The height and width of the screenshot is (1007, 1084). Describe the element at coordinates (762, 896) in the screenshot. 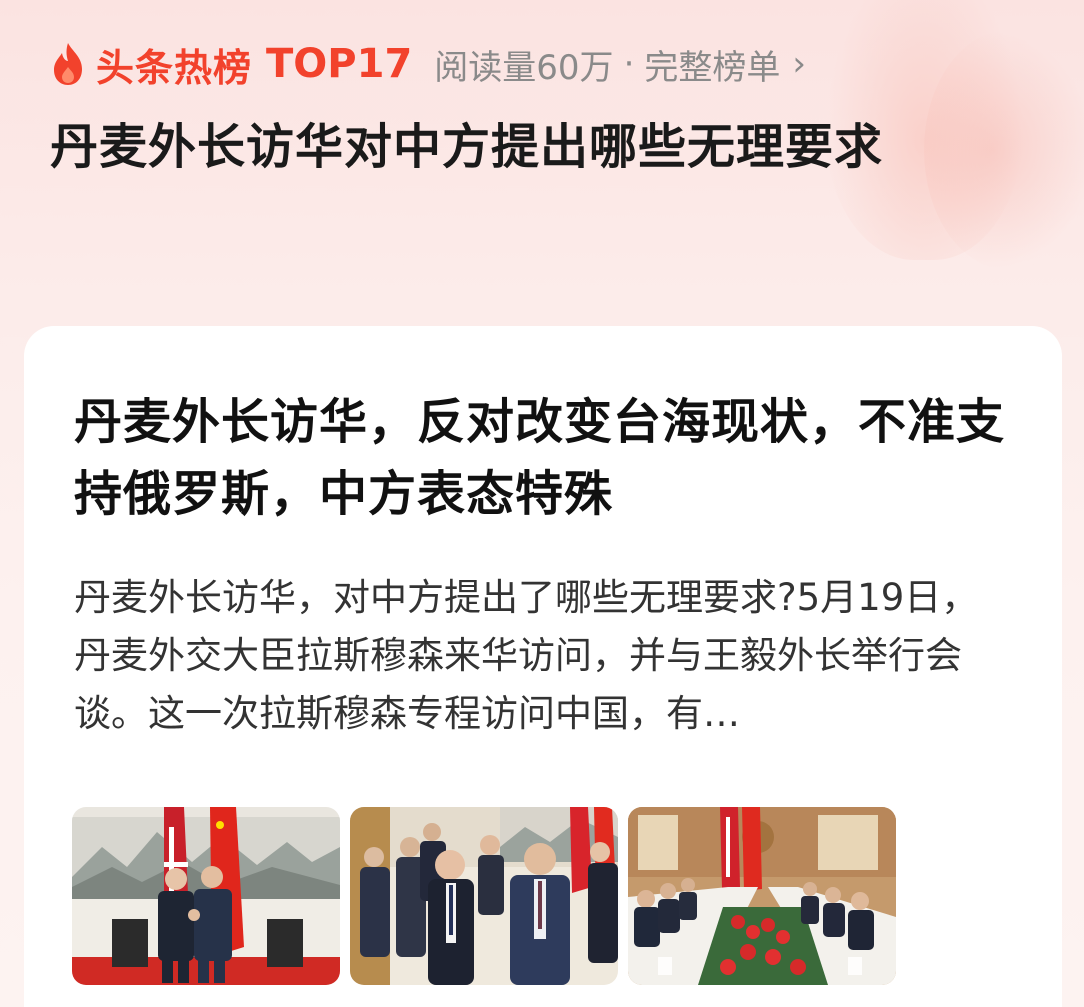

I see `article-image-meeting` at that location.